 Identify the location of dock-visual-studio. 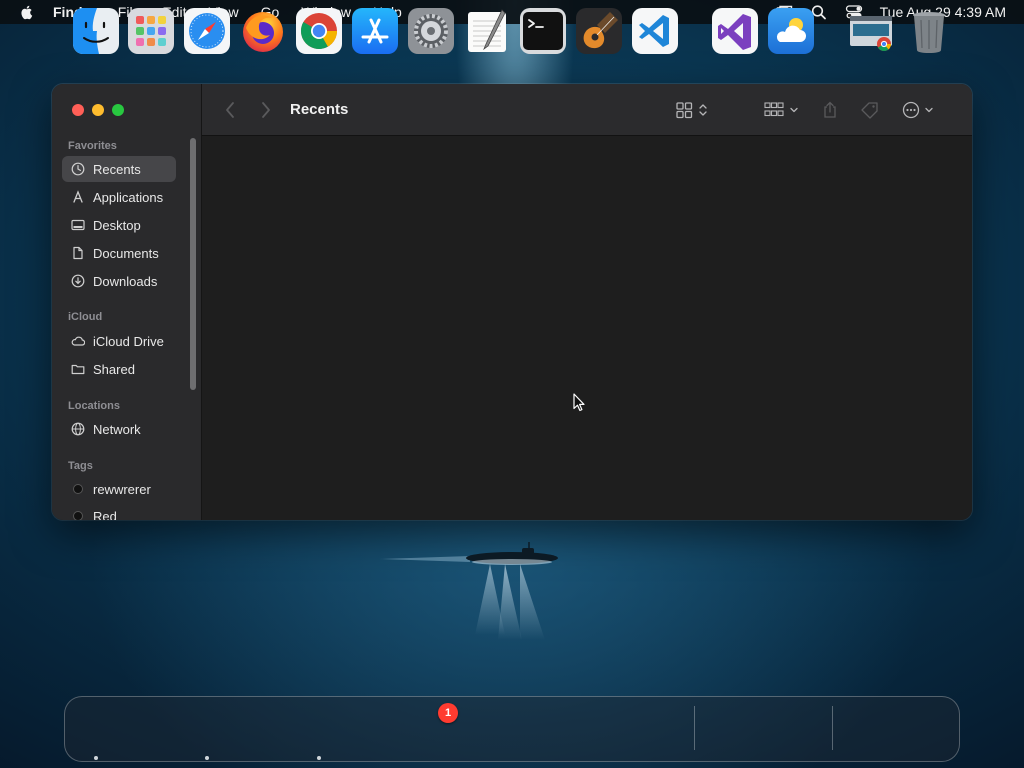
(735, 31).